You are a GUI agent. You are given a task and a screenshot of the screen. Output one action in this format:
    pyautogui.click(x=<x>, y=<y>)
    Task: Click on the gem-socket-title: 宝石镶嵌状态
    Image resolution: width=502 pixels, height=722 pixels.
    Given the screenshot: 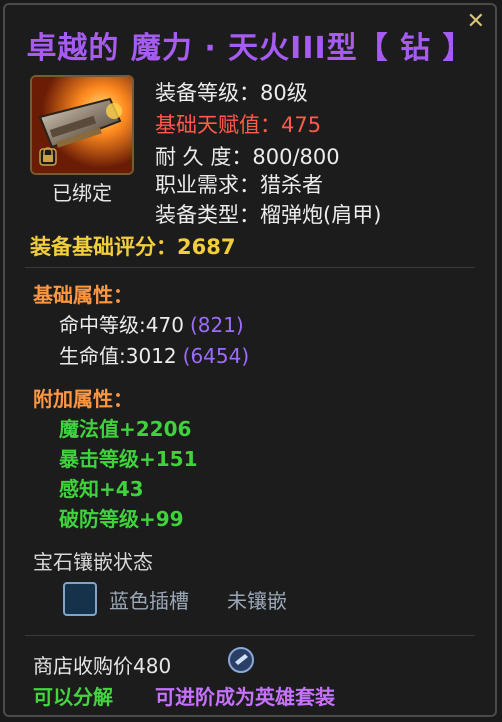 What is the action you would take?
    pyautogui.click(x=93, y=562)
    